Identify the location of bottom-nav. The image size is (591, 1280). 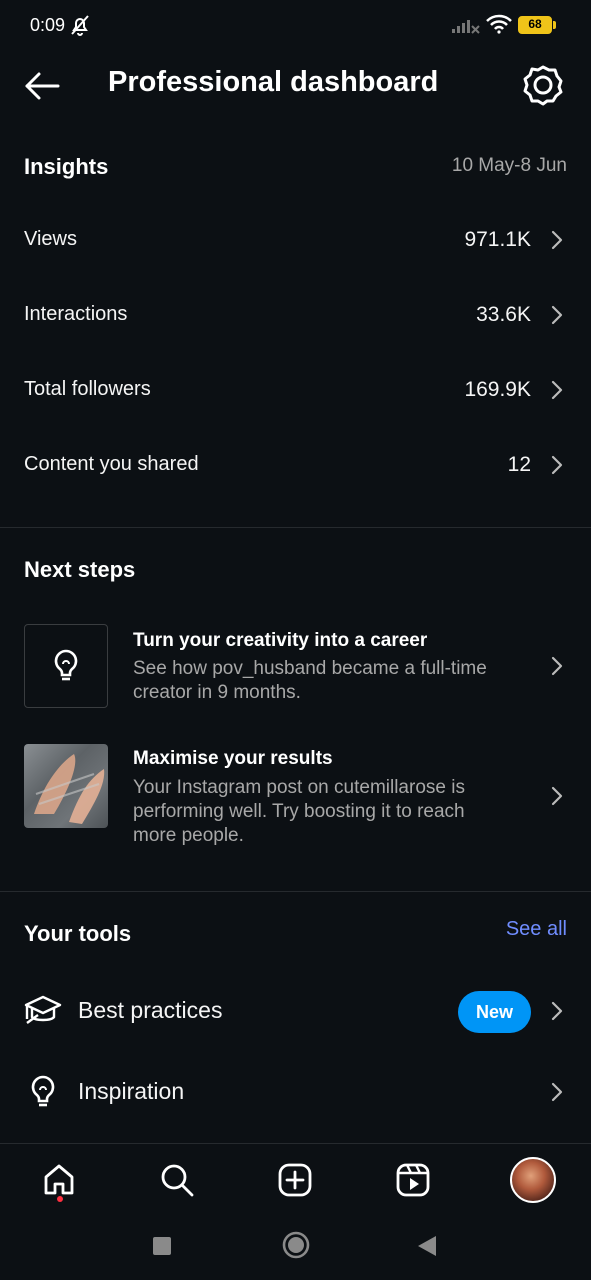
(295, 1181).